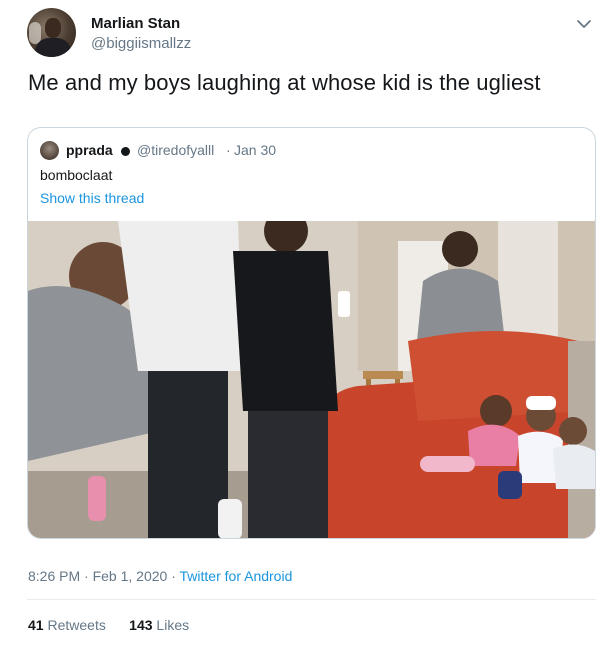 The width and height of the screenshot is (616, 651). Describe the element at coordinates (175, 150) in the screenshot. I see `quoted-author-handle: @tiredofyalll` at that location.